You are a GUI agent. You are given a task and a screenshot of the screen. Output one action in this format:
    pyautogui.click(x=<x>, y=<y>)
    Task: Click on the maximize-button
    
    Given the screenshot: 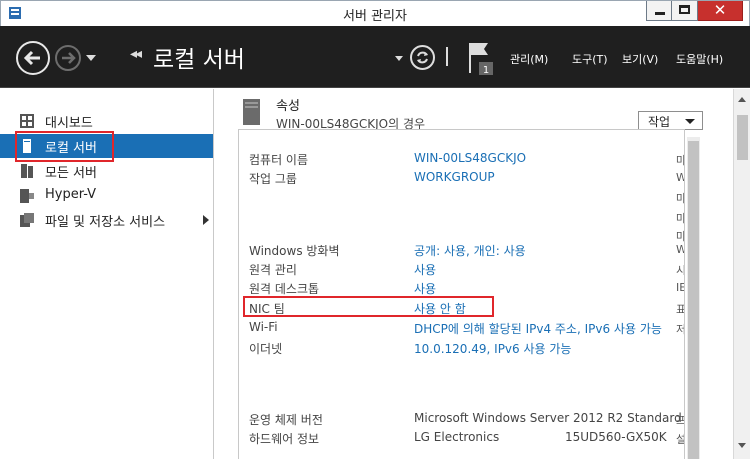 What is the action you would take?
    pyautogui.click(x=685, y=11)
    